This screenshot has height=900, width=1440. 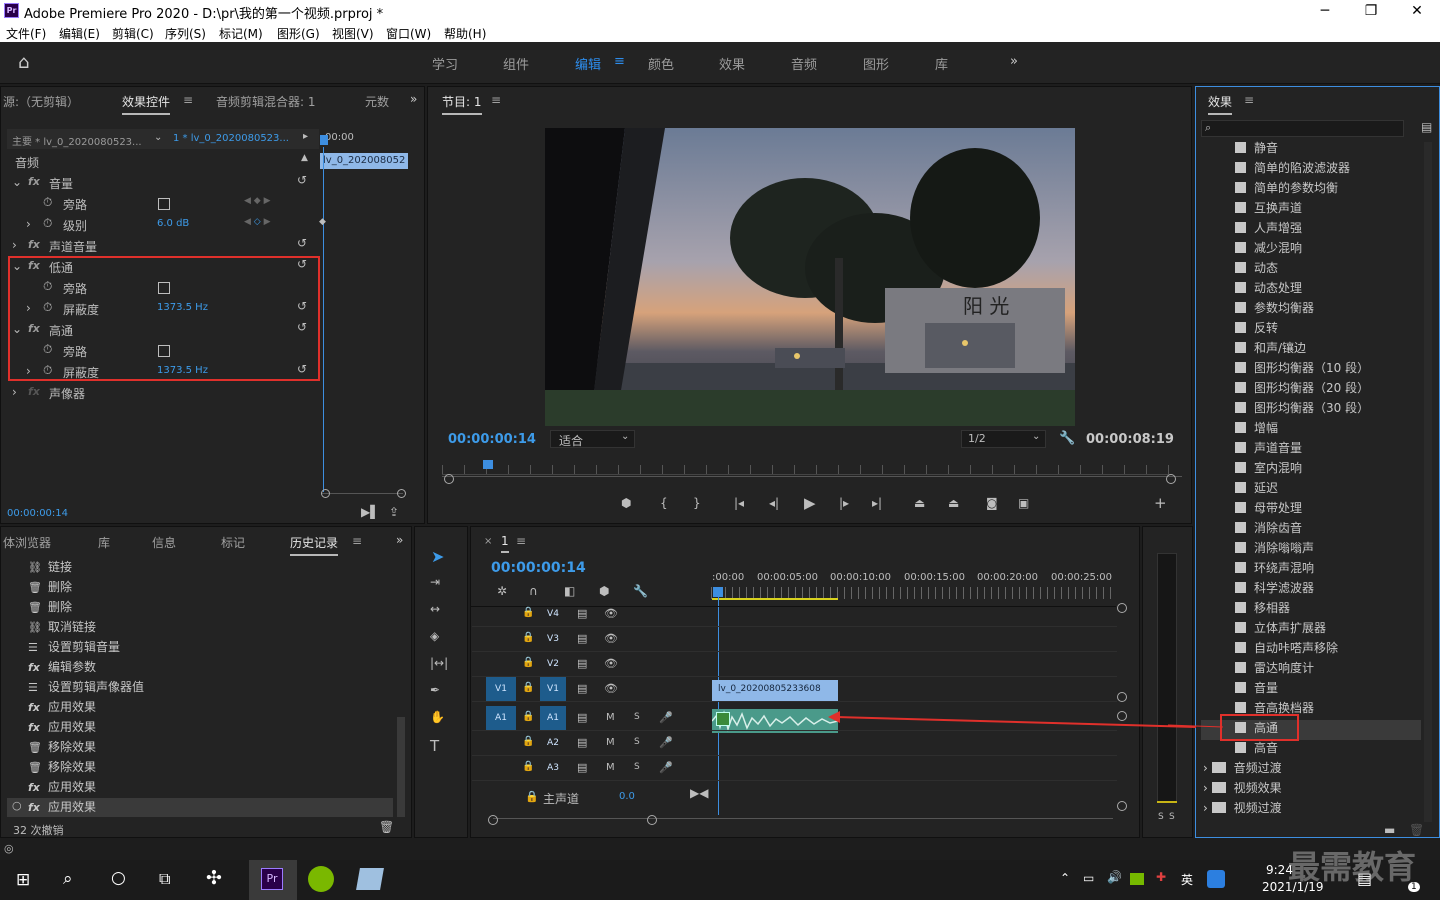 What do you see at coordinates (164, 879) in the screenshot?
I see `task-view-icon: ⧉` at bounding box center [164, 879].